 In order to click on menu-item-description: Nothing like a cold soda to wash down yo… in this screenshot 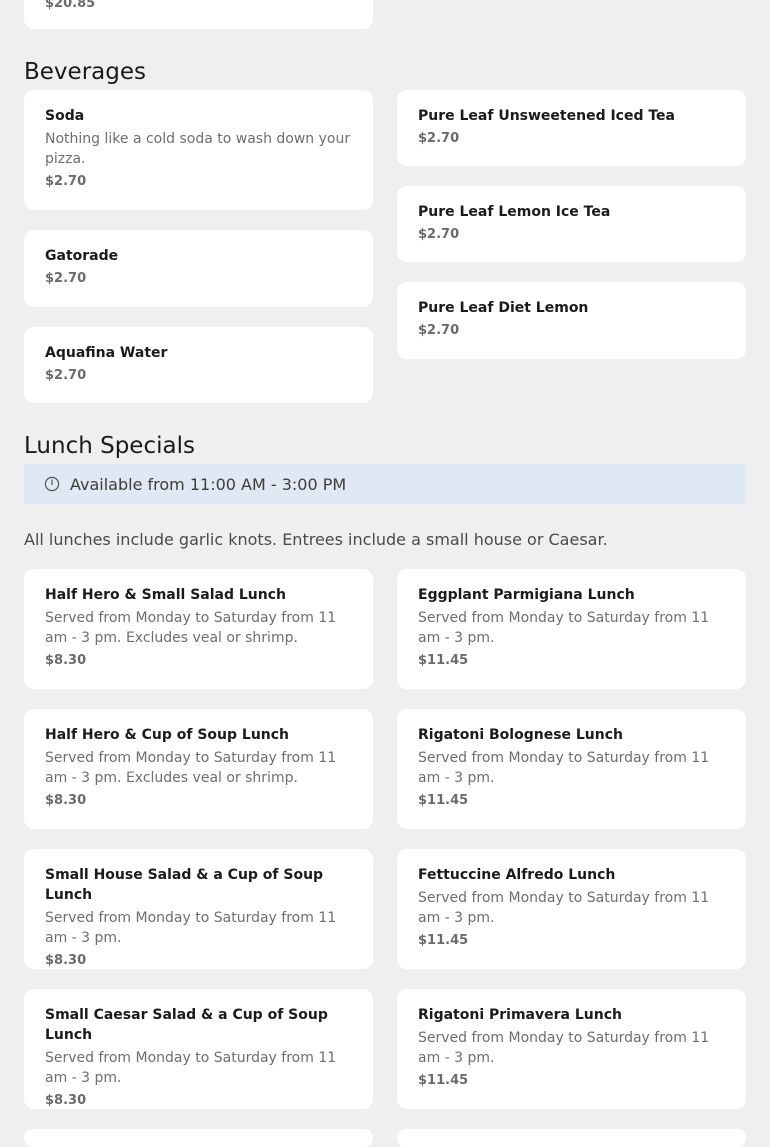, I will do `click(198, 149)`.